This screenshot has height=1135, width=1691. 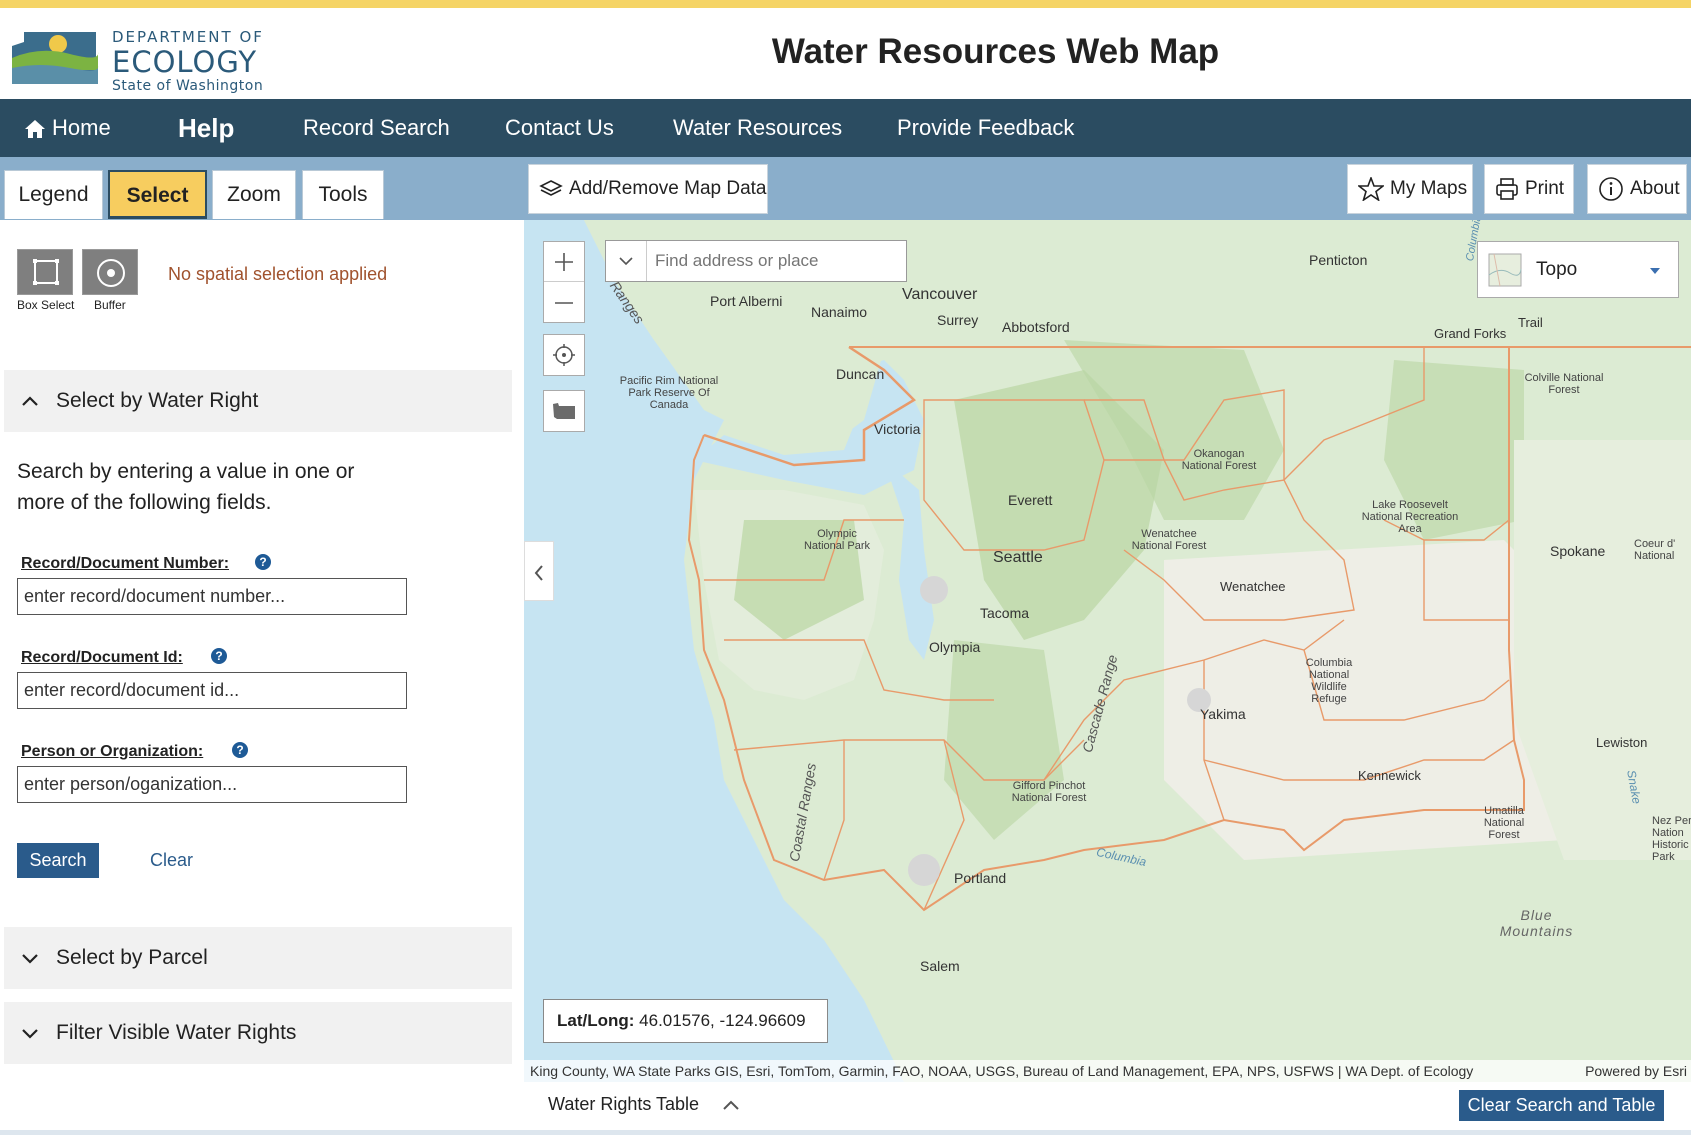 What do you see at coordinates (860, 374) in the screenshot?
I see `map-label-duncan: Duncan` at bounding box center [860, 374].